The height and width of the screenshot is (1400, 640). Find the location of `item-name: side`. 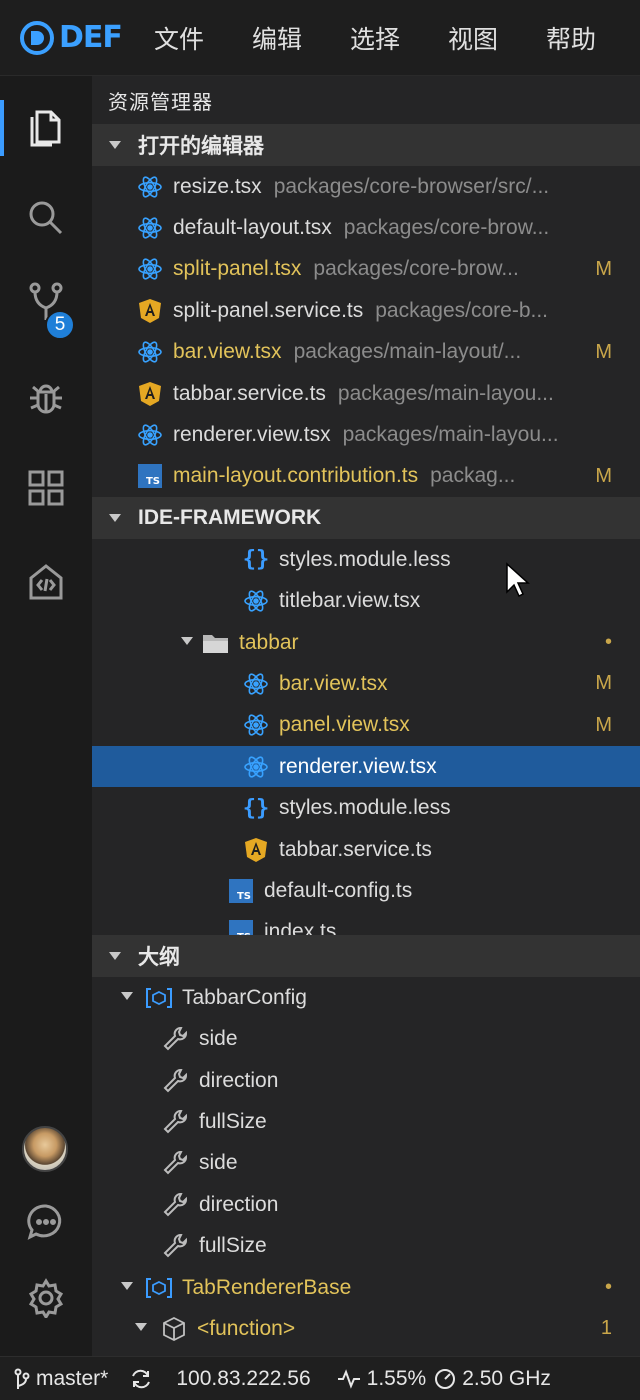

item-name: side is located at coordinates (218, 1163).